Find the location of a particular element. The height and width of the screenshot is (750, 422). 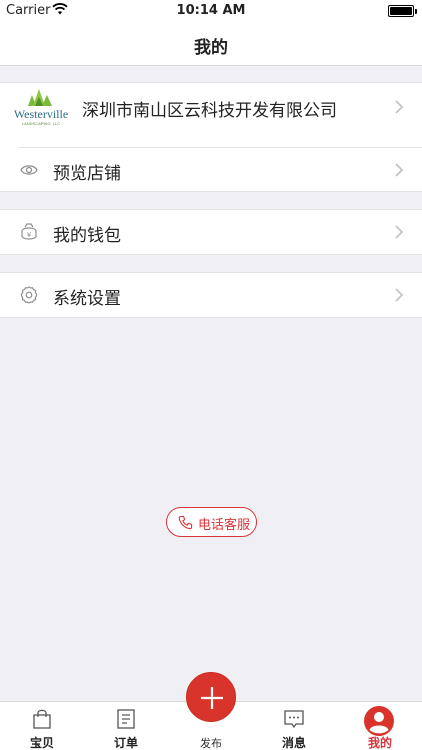

preview-store-row: 预览店铺 is located at coordinates (211, 170).